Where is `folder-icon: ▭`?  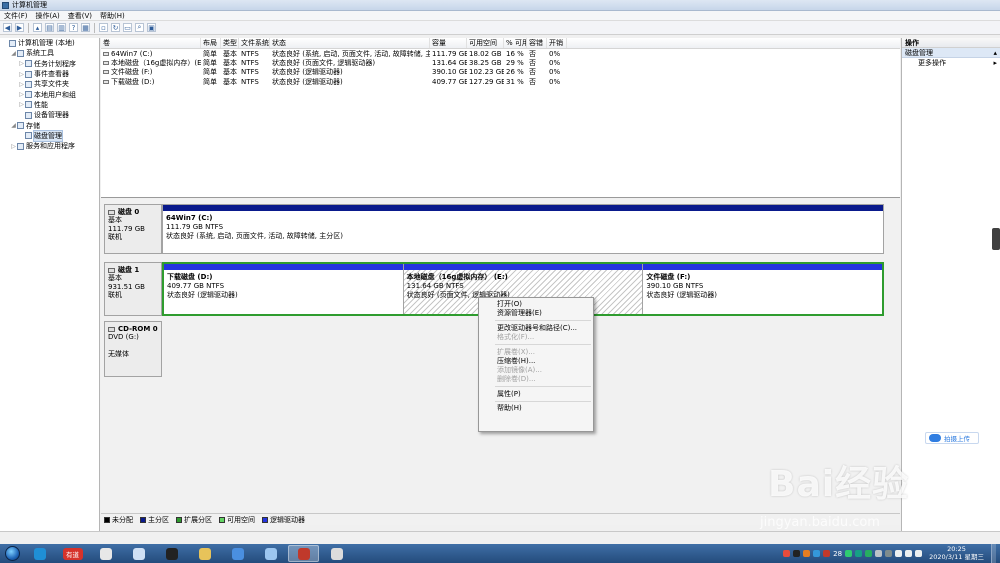
folder-icon: ▭ is located at coordinates (127, 27).